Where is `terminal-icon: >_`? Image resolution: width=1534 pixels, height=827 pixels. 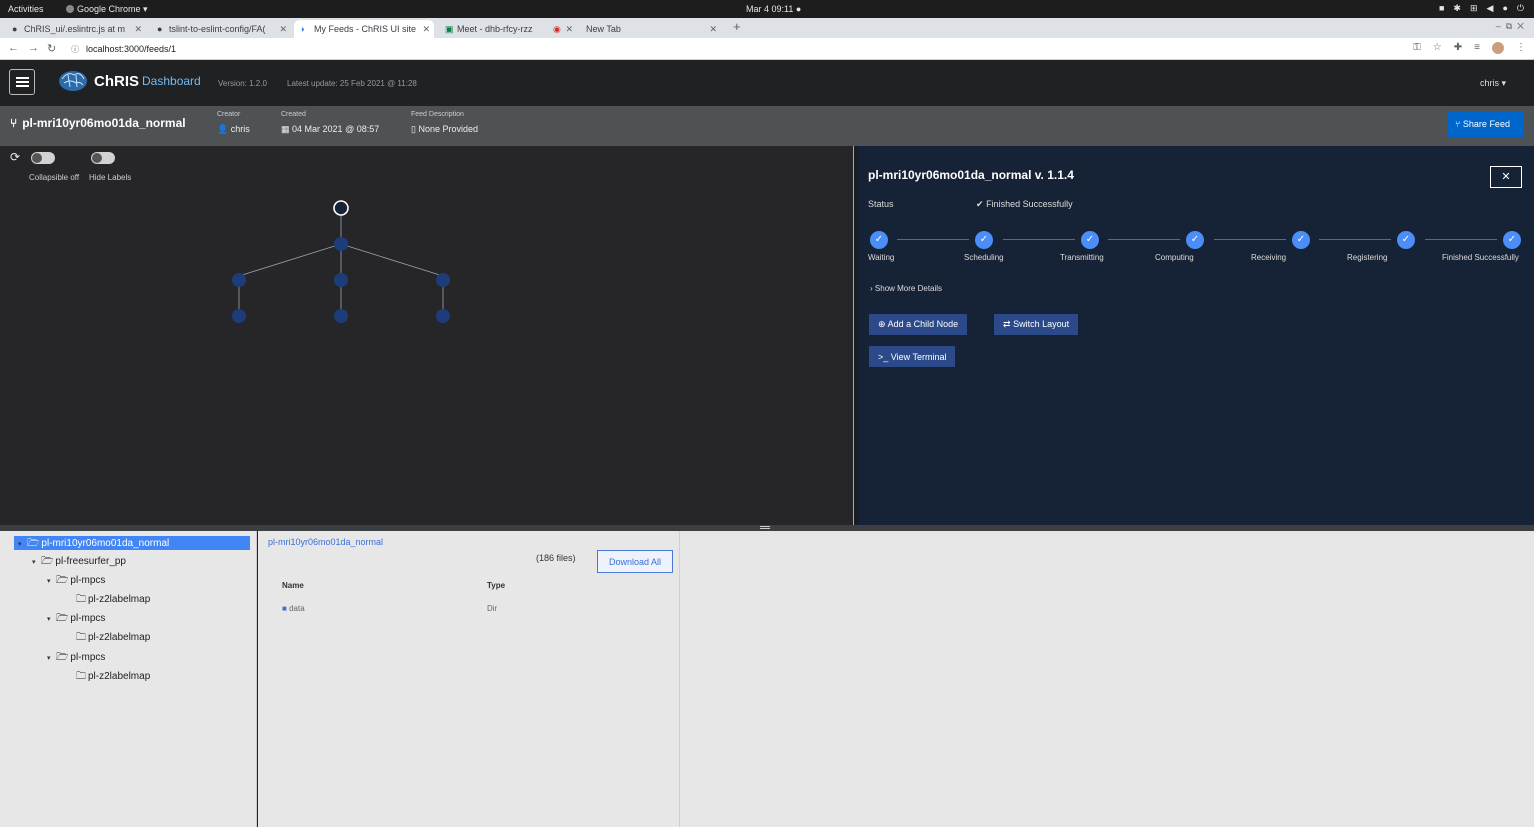
terminal-icon: >_ is located at coordinates (883, 356).